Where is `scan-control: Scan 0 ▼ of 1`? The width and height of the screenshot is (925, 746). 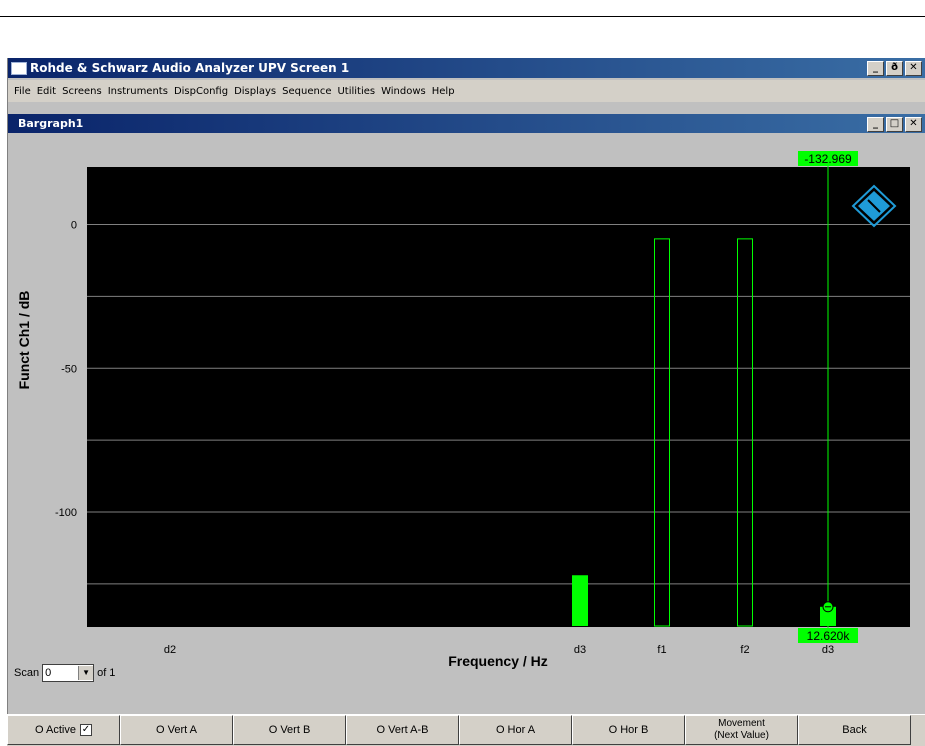
scan-control: Scan 0 ▼ of 1 is located at coordinates (64, 673).